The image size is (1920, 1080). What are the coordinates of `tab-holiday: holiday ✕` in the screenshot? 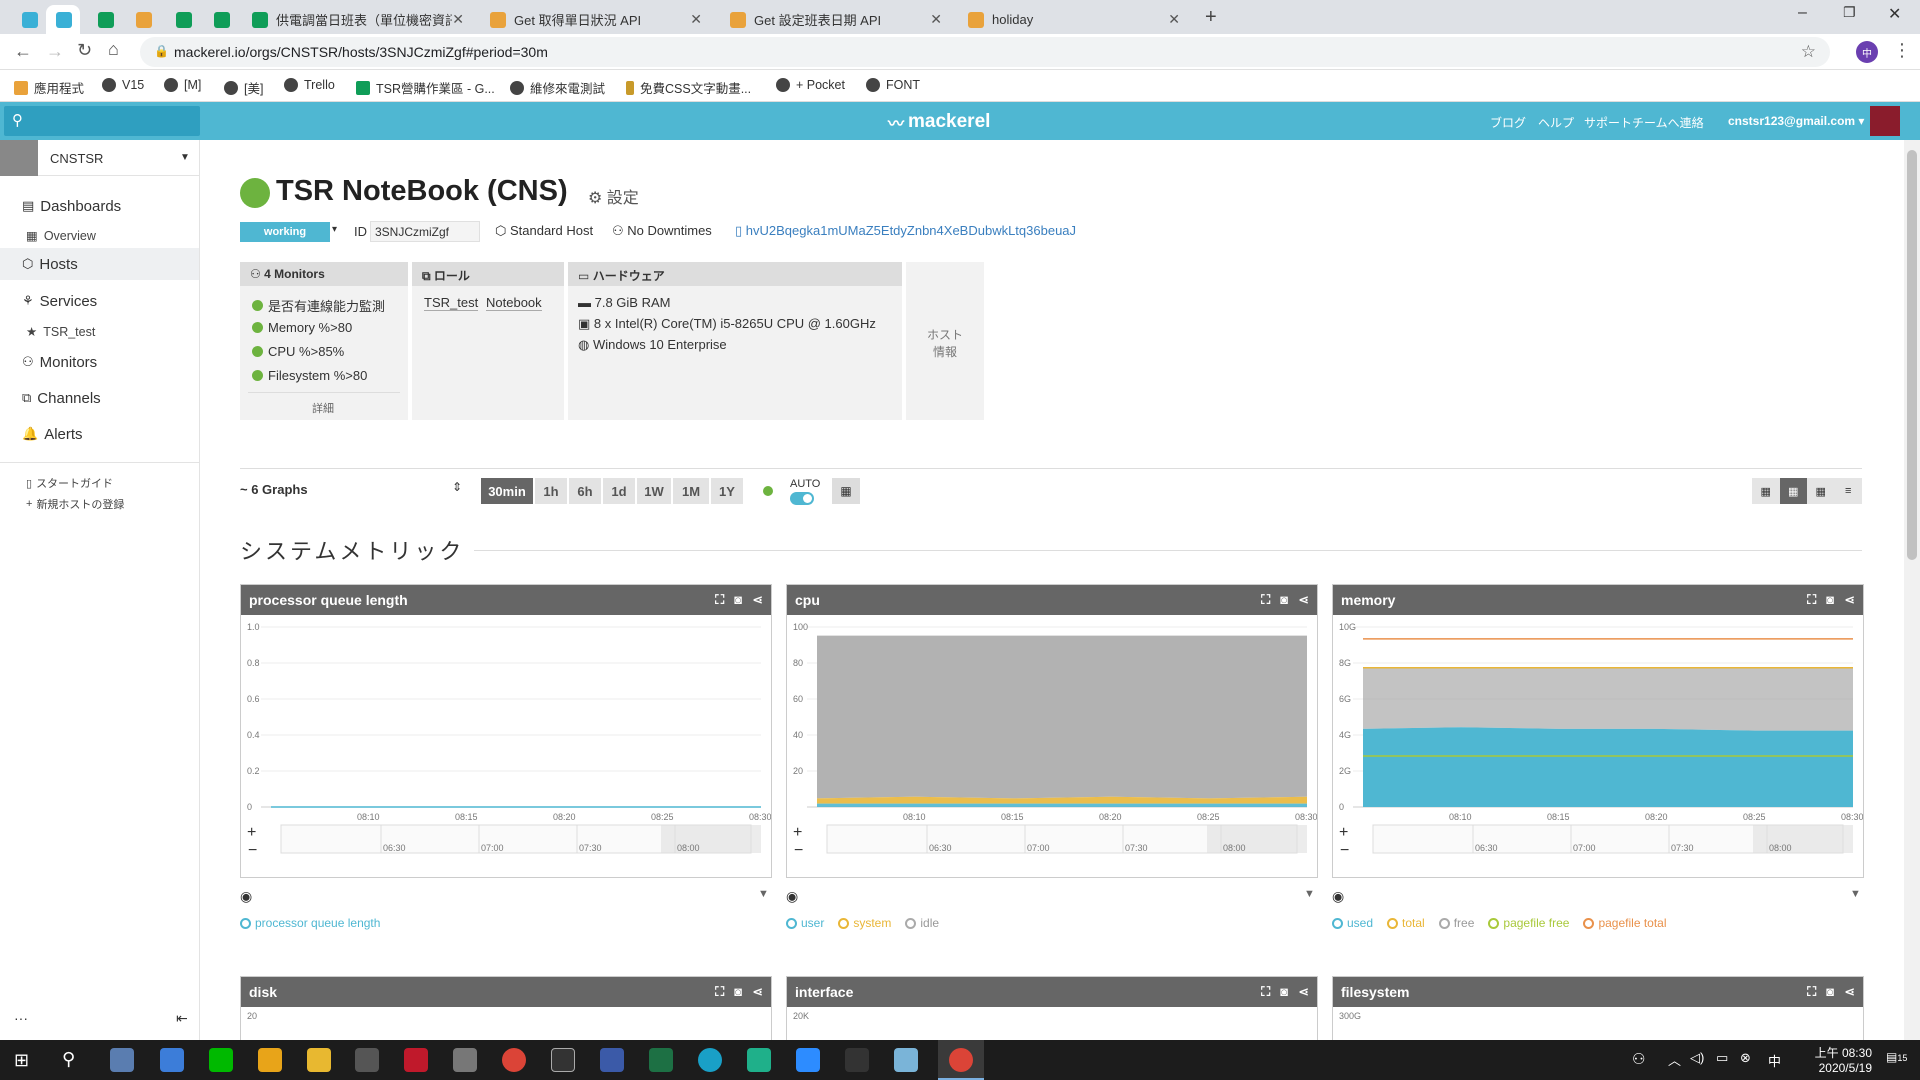 It's located at (1074, 19).